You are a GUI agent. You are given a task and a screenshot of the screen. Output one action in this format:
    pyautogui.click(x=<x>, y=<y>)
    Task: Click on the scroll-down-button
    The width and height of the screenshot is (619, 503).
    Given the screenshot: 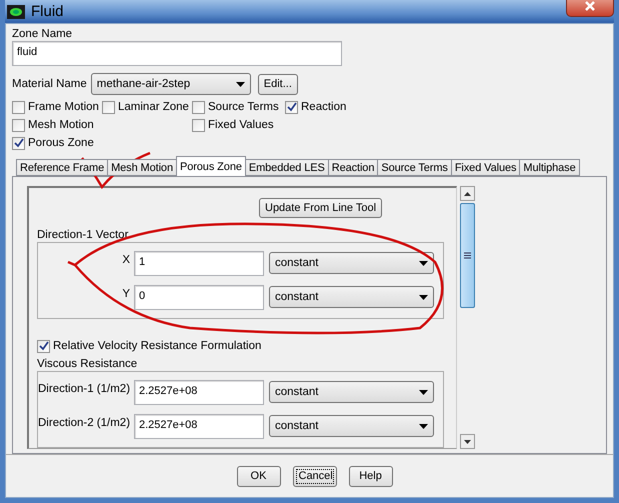 What is the action you would take?
    pyautogui.click(x=467, y=441)
    